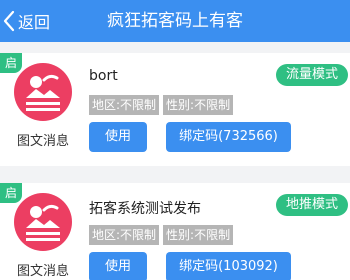  I want to click on mode-badge: 流量模式, so click(311, 75).